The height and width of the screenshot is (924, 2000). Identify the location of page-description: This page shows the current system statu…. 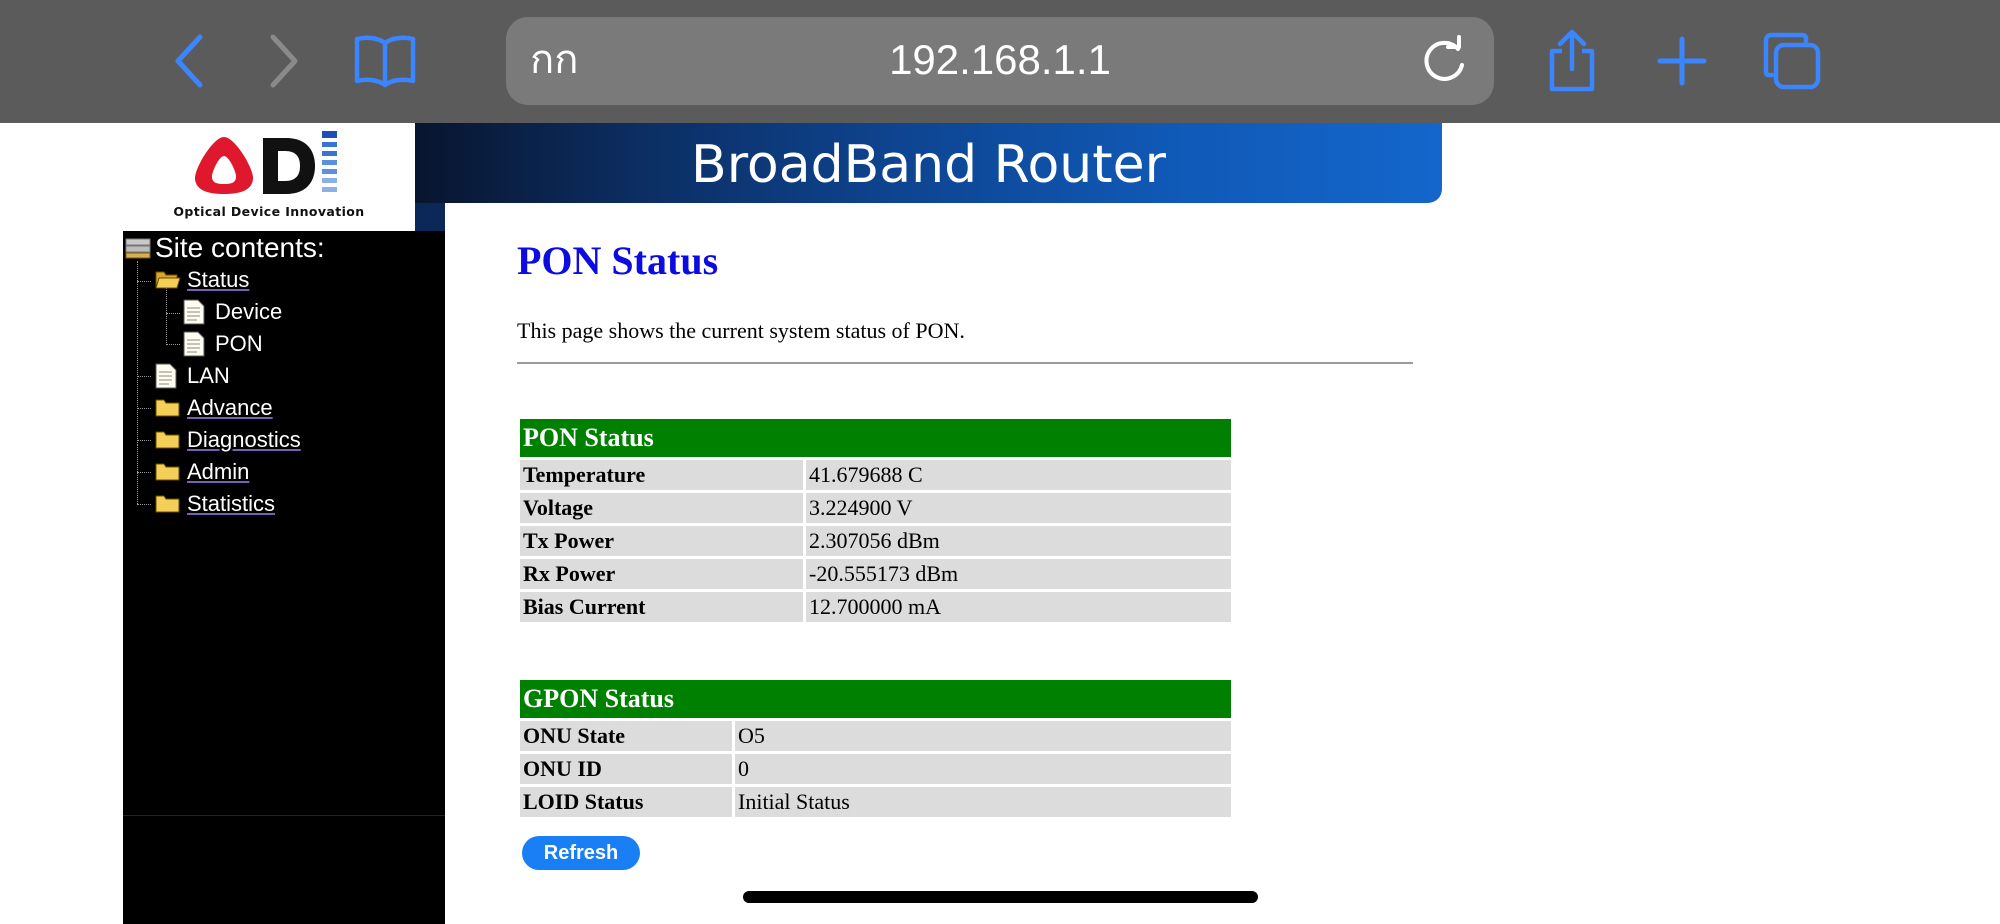
(741, 330).